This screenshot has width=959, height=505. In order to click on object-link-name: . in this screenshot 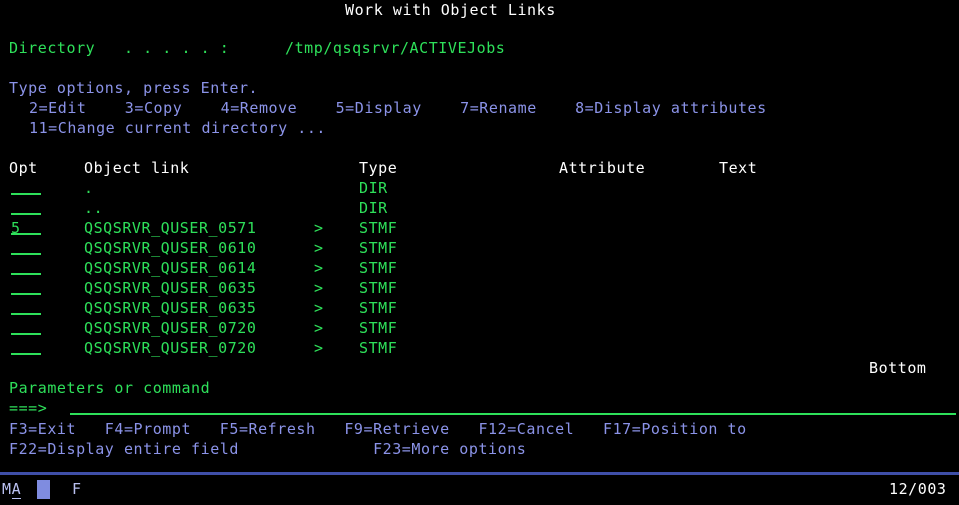, I will do `click(89, 188)`.